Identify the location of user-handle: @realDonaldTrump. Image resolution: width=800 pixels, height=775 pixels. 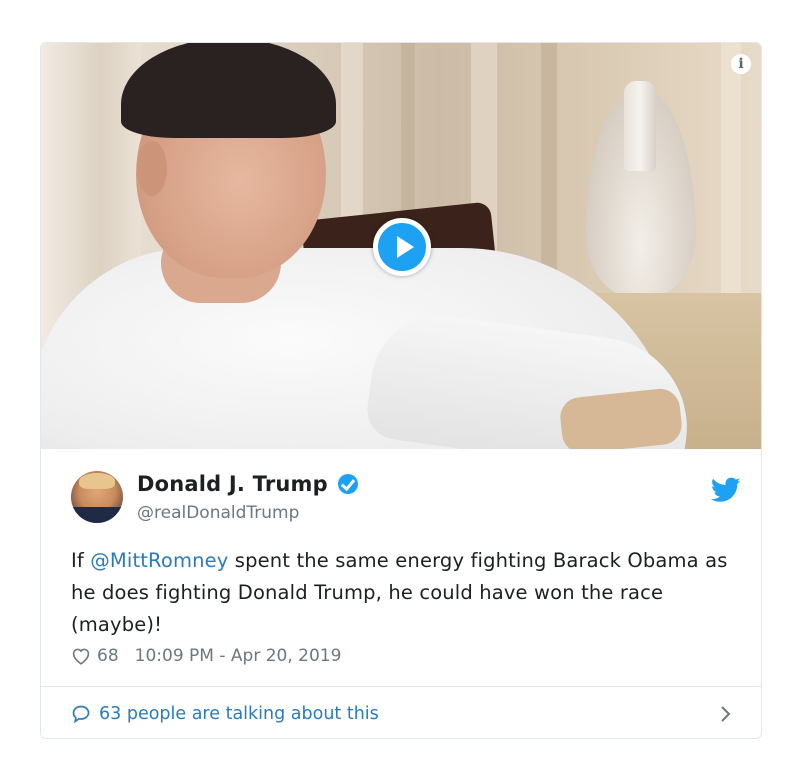
(218, 513).